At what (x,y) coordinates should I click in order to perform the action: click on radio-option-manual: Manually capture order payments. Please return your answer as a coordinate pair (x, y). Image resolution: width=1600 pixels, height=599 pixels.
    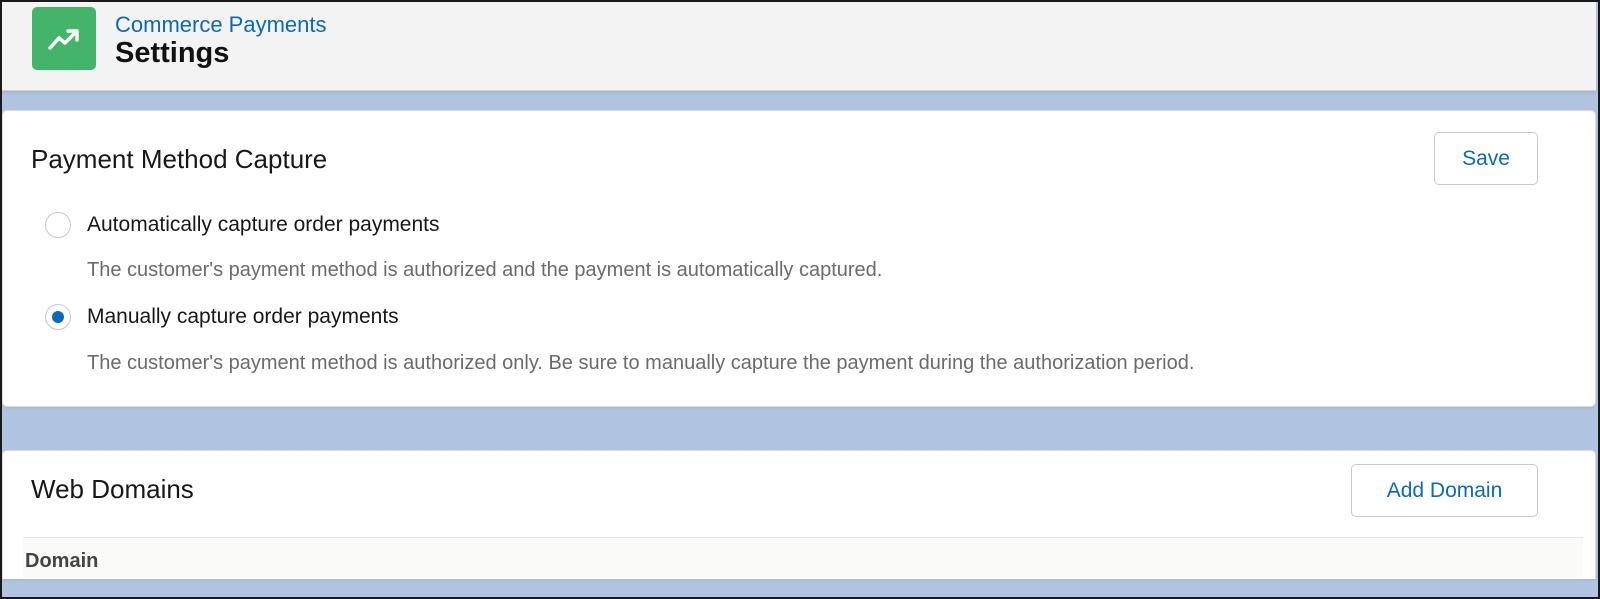
    Looking at the image, I should click on (222, 317).